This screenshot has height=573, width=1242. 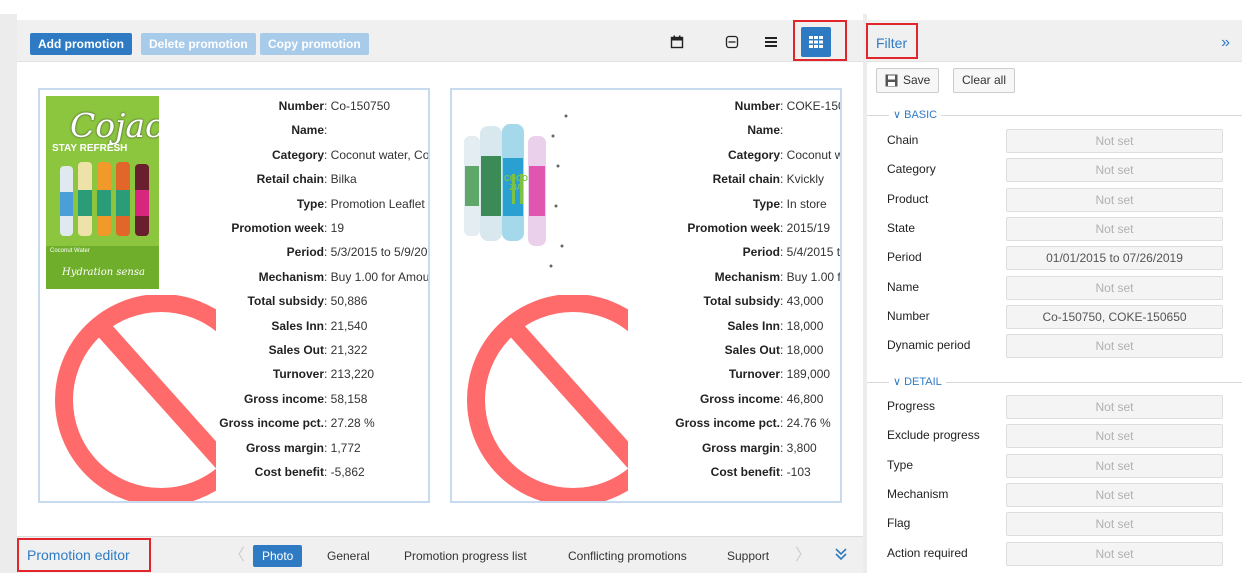 What do you see at coordinates (296, 106) in the screenshot?
I see `field-row: Number: Co-150750` at bounding box center [296, 106].